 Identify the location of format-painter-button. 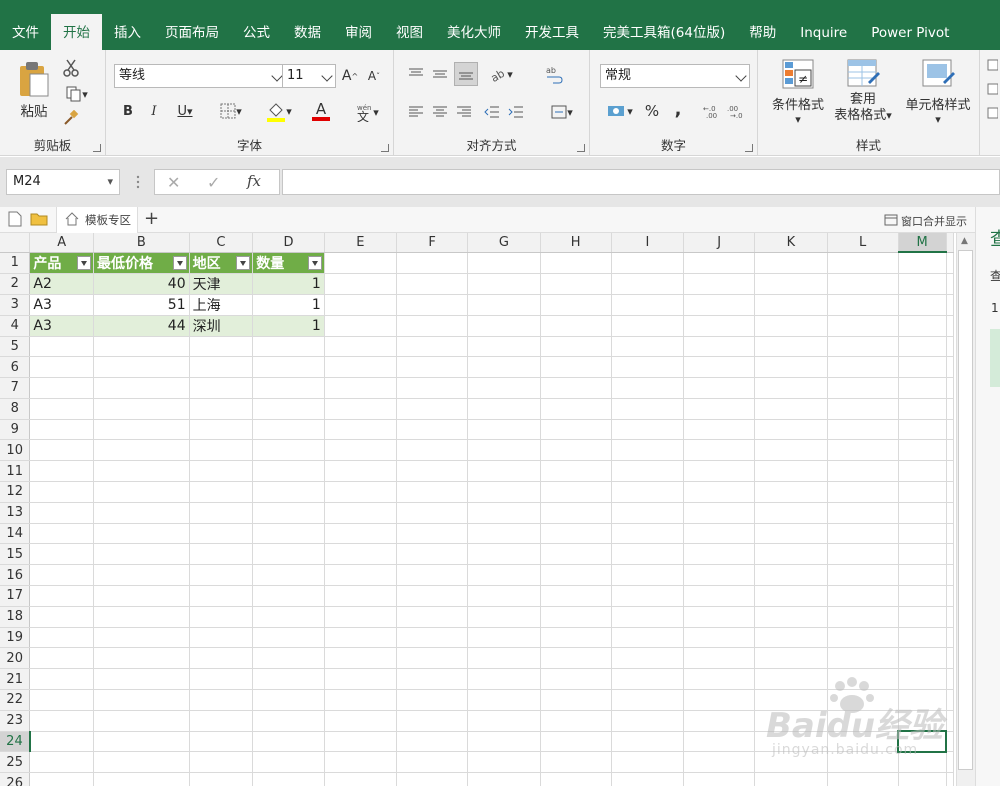
(71, 118).